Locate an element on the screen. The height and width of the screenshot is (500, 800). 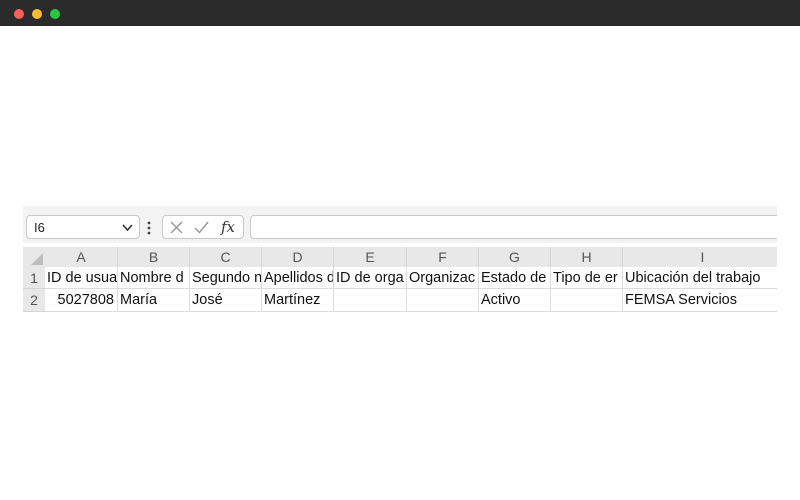
cell-f1: Organizac is located at coordinates (443, 278).